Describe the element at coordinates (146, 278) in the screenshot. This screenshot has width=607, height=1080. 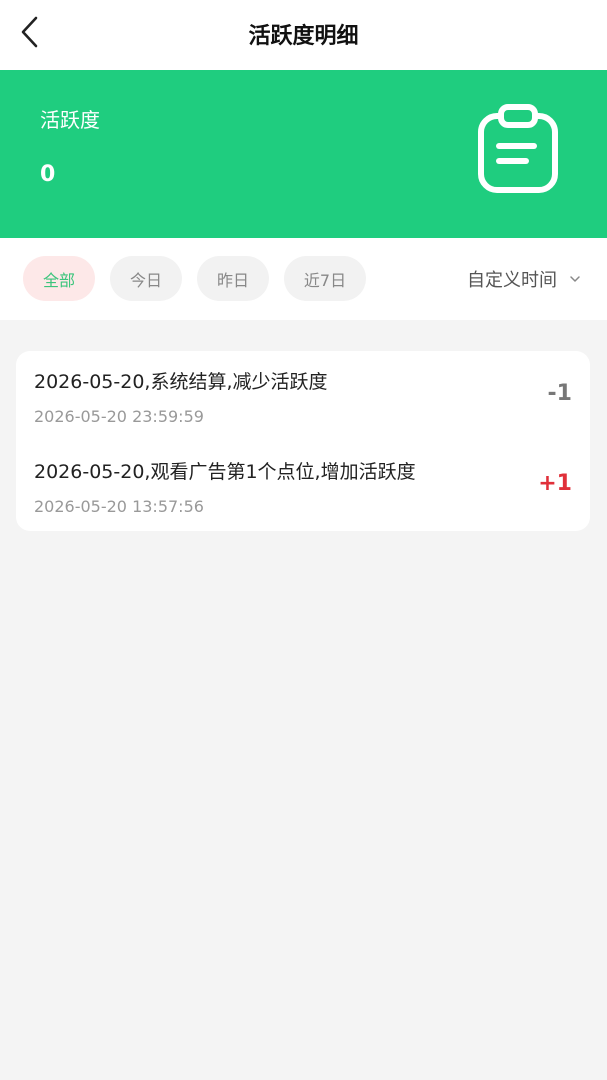
I see `filter-chip-today: 今日` at that location.